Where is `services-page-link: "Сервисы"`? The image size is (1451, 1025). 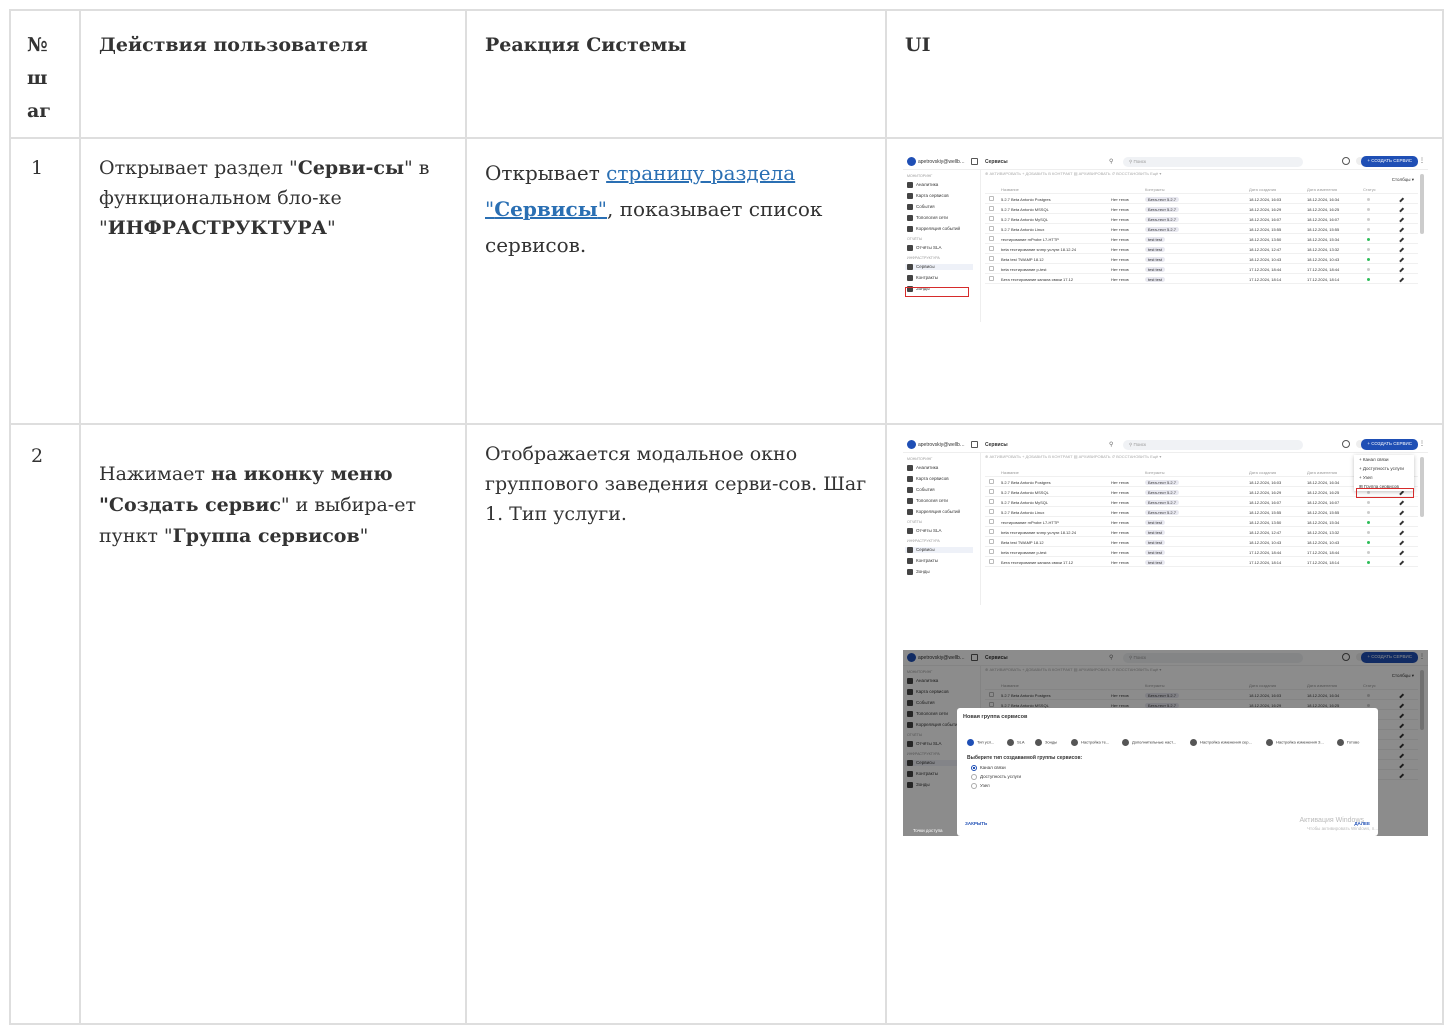 services-page-link: "Сервисы" is located at coordinates (546, 209).